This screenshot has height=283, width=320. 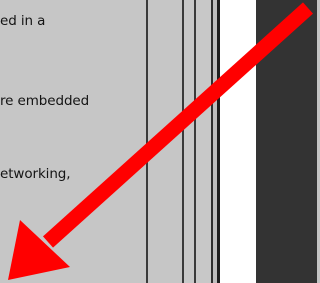 What do you see at coordinates (203, 141) in the screenshot?
I see `frame-strip` at bounding box center [203, 141].